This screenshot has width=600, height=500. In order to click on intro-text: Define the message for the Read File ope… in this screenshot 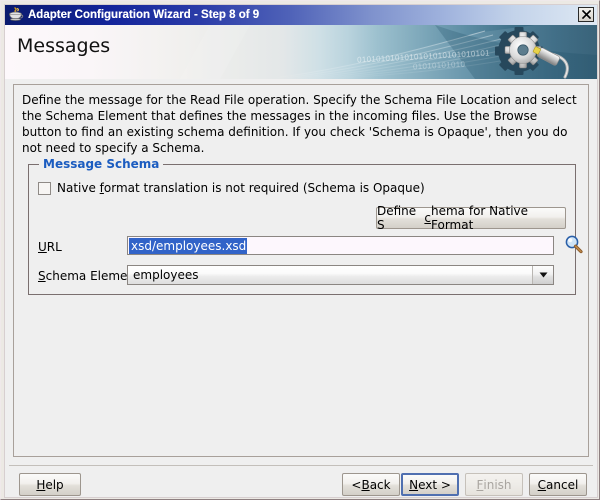, I will do `click(301, 124)`.